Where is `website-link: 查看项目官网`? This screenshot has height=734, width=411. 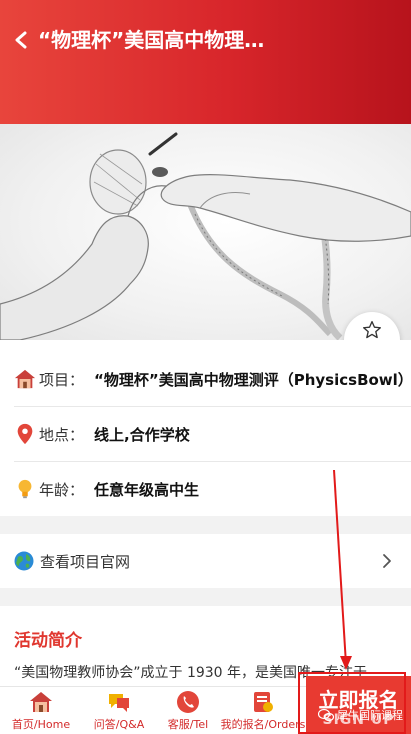
website-link: 查看项目官网 is located at coordinates (205, 561).